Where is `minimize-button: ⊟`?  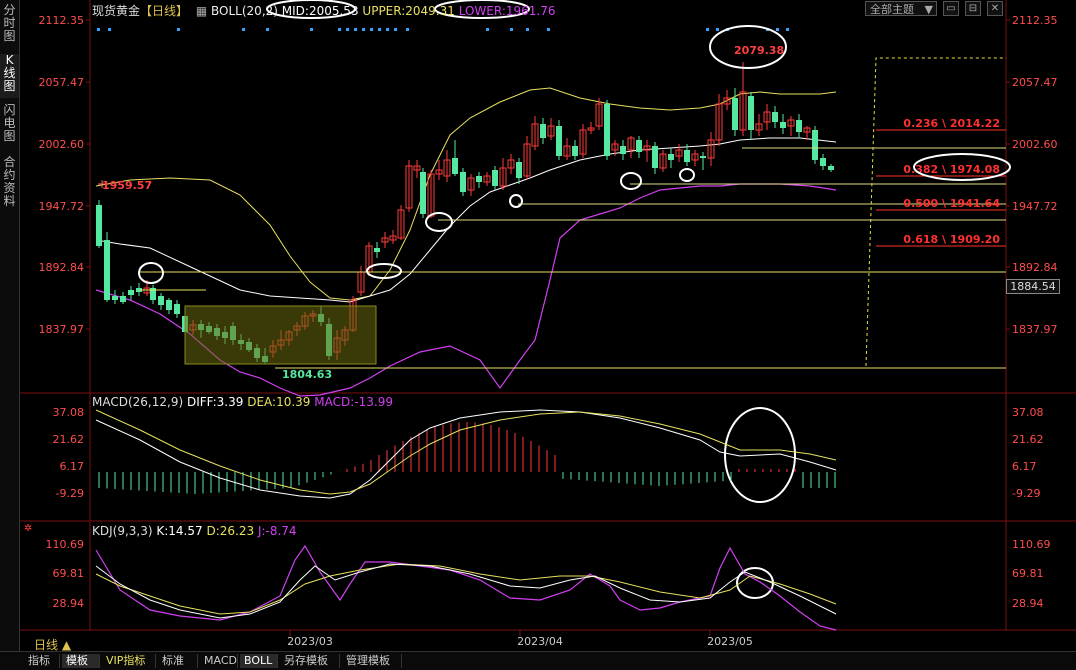
minimize-button: ⊟ is located at coordinates (973, 8).